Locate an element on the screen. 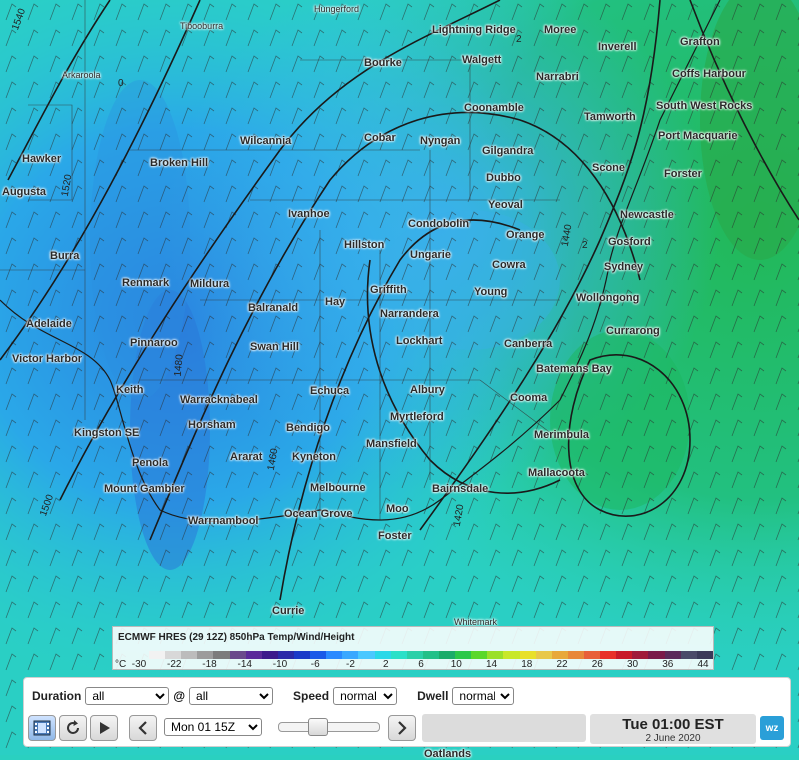 This screenshot has height=760, width=799. place-label: Ivanhoe is located at coordinates (309, 214).